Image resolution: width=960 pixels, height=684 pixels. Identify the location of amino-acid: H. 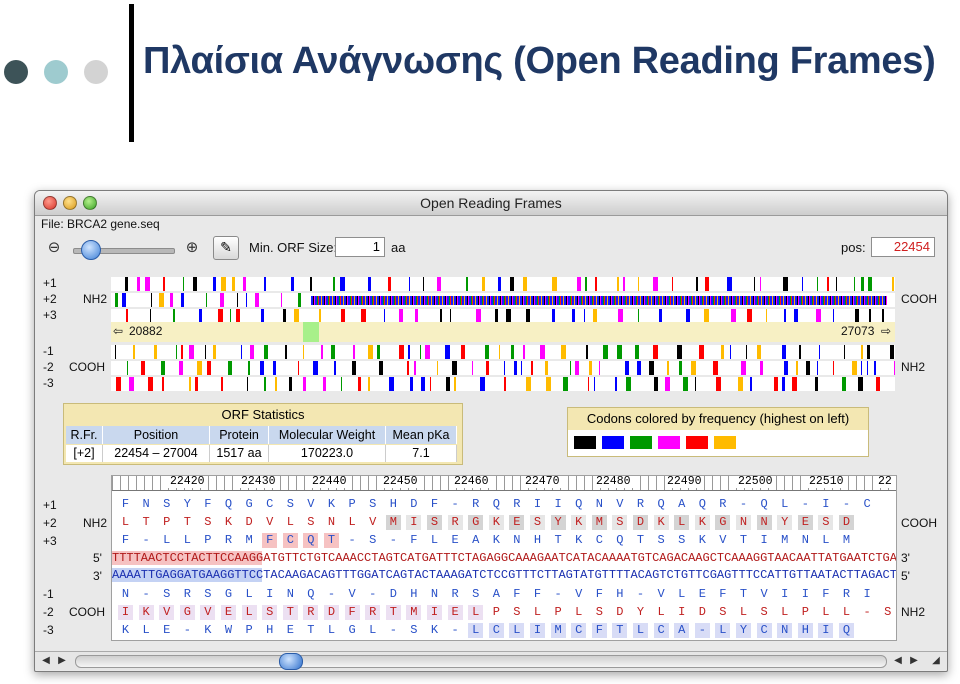
(537, 540).